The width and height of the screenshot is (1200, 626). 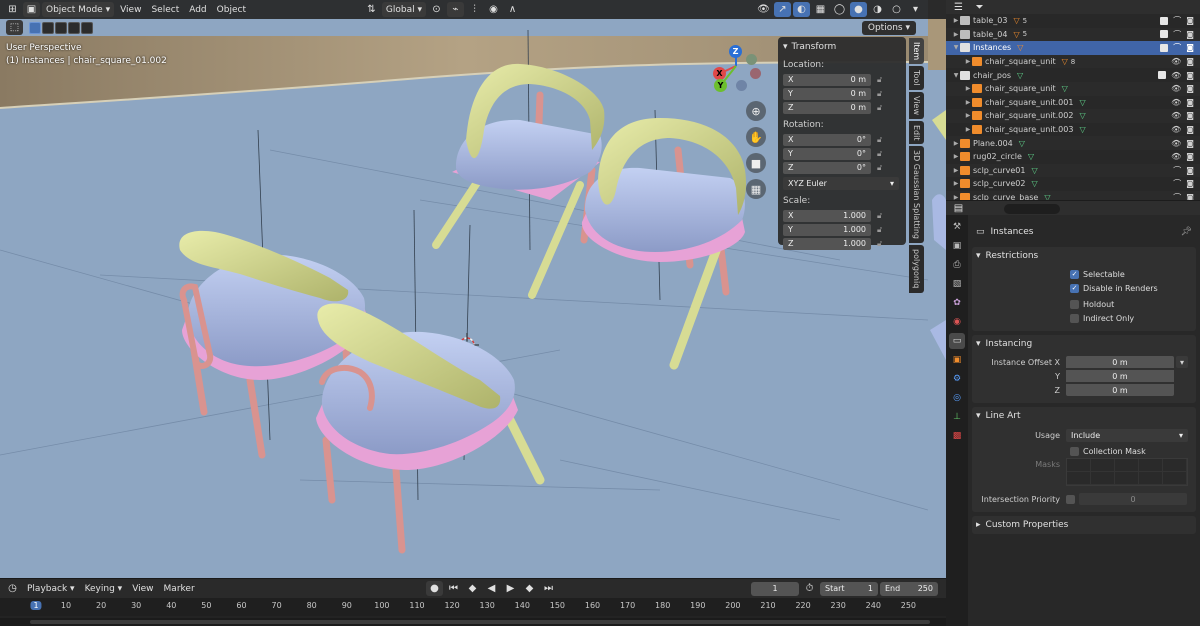 What do you see at coordinates (197, 9) in the screenshot?
I see `menu-add: Add` at bounding box center [197, 9].